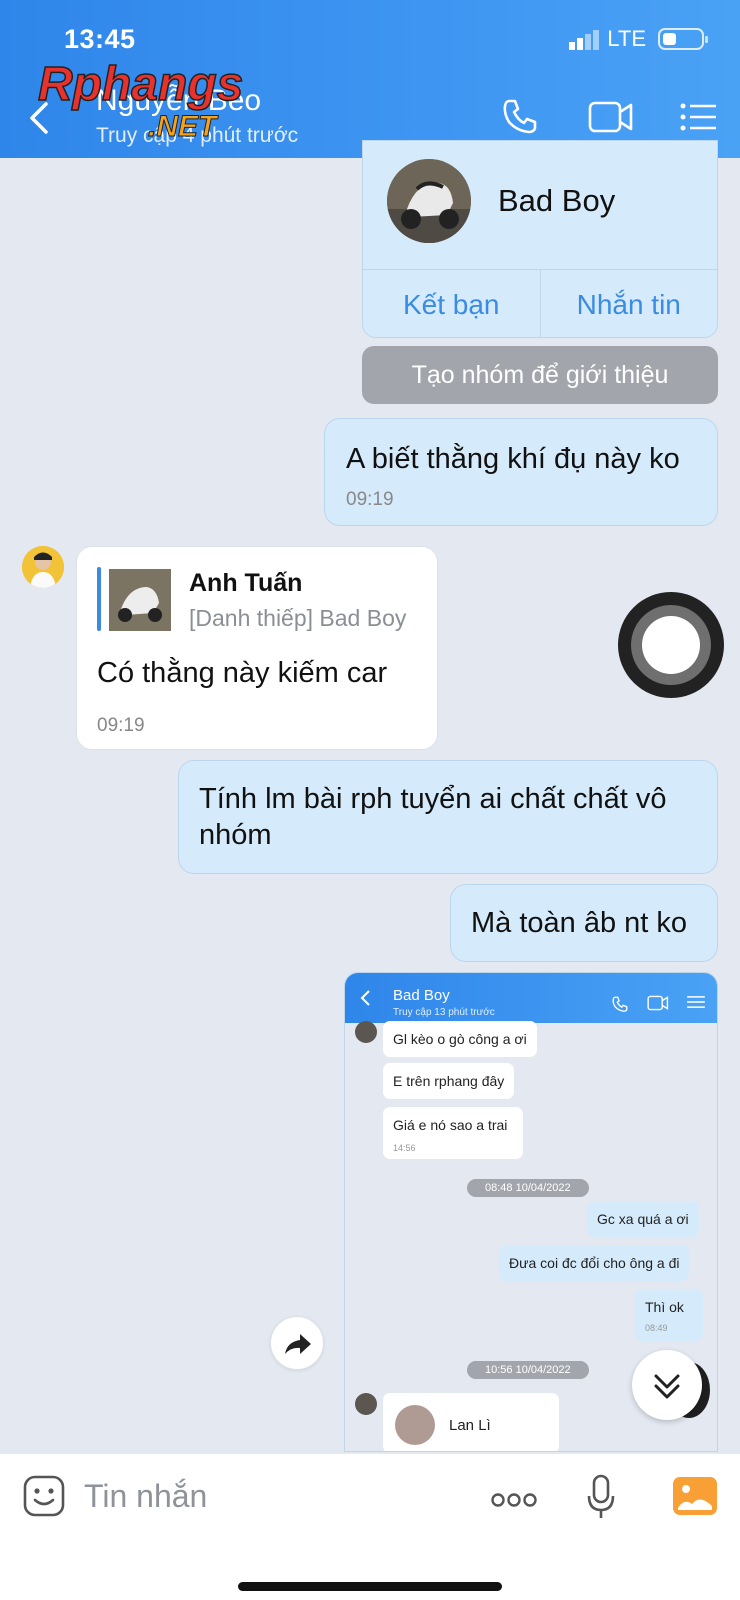  I want to click on svg-text: .NET, so click(183, 126).